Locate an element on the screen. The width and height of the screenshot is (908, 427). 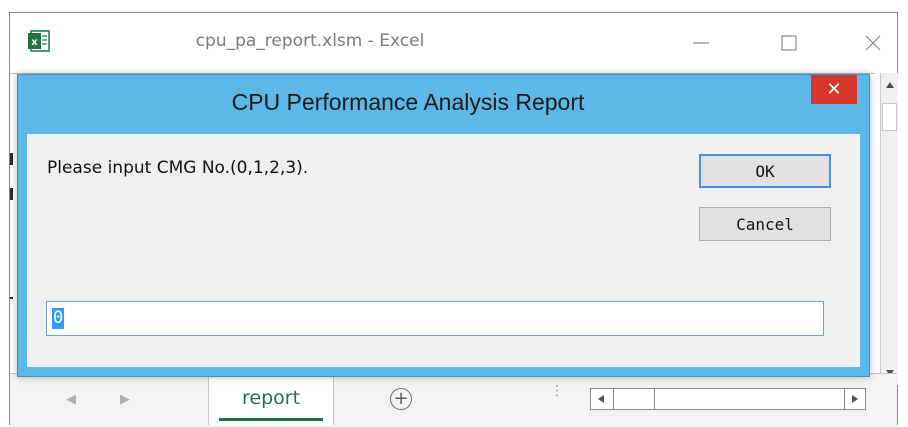
close-icon is located at coordinates (873, 43).